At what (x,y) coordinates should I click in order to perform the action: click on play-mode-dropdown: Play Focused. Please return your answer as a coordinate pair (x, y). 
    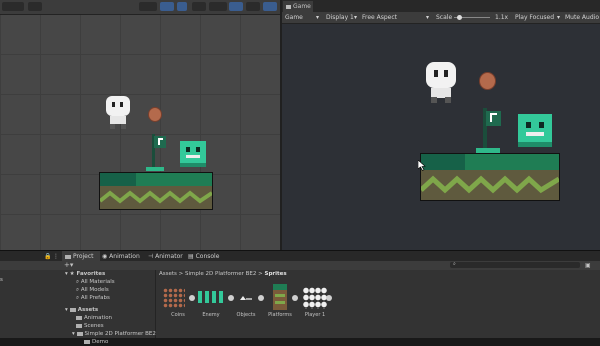
    Looking at the image, I should click on (534, 17).